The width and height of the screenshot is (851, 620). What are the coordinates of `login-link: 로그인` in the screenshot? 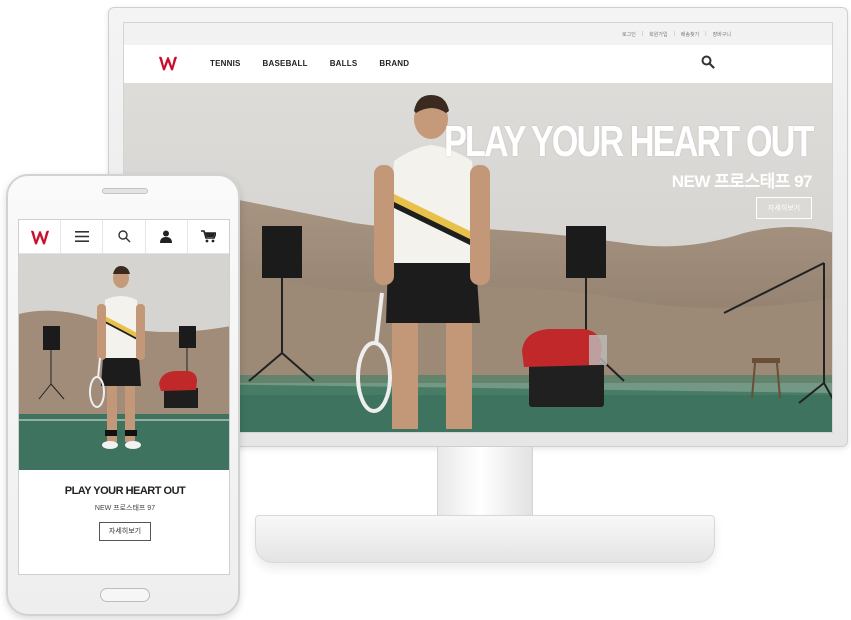 It's located at (629, 34).